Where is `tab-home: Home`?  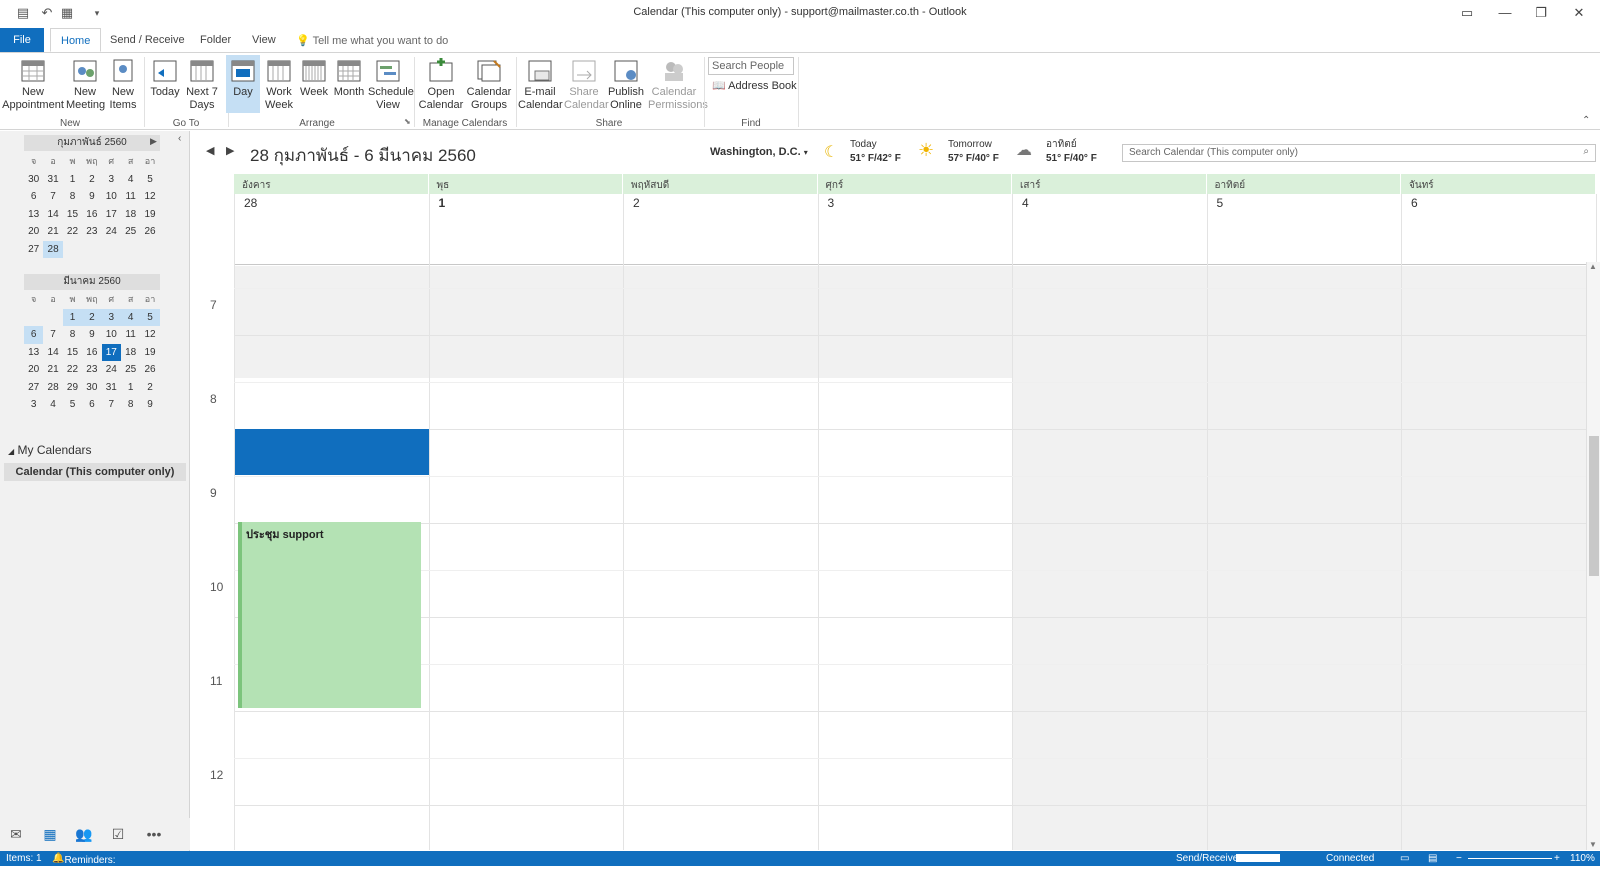
tab-home: Home is located at coordinates (76, 40).